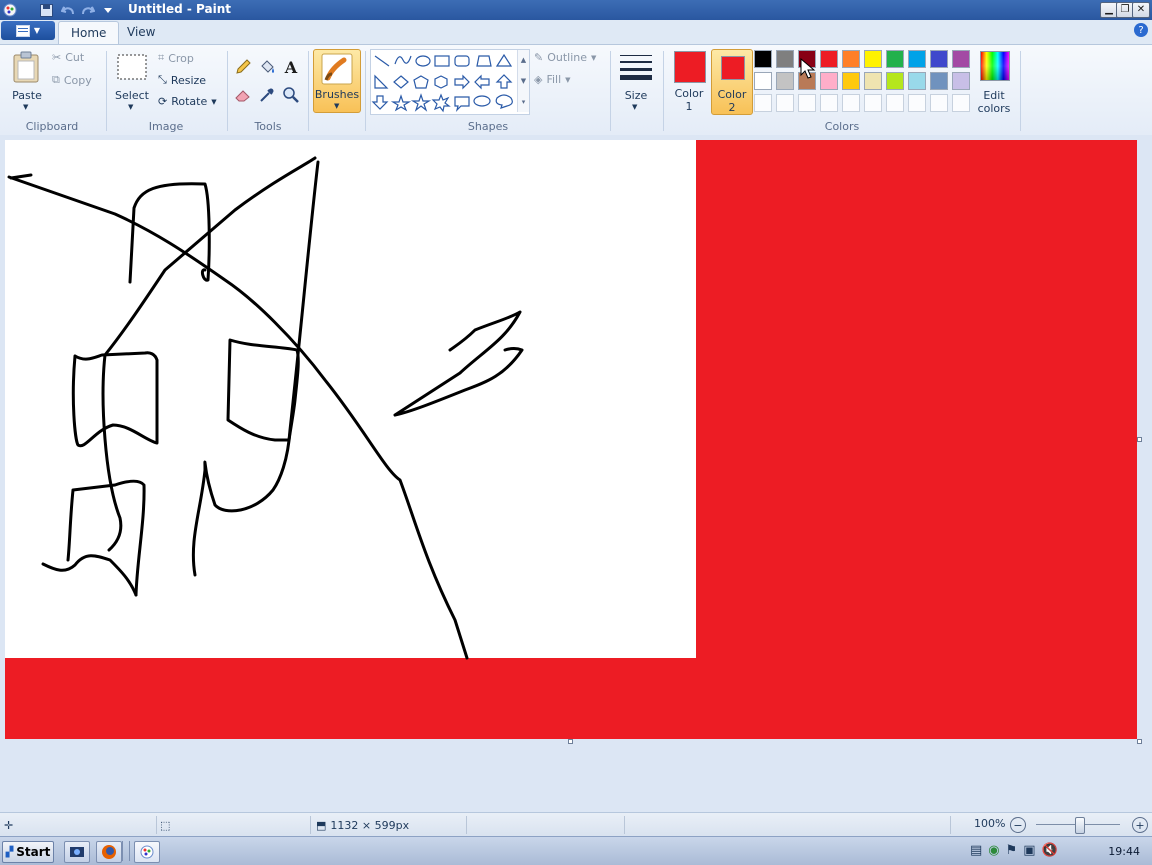 The image size is (1152, 865). Describe the element at coordinates (267, 95) in the screenshot. I see `color-picker-icon` at that location.